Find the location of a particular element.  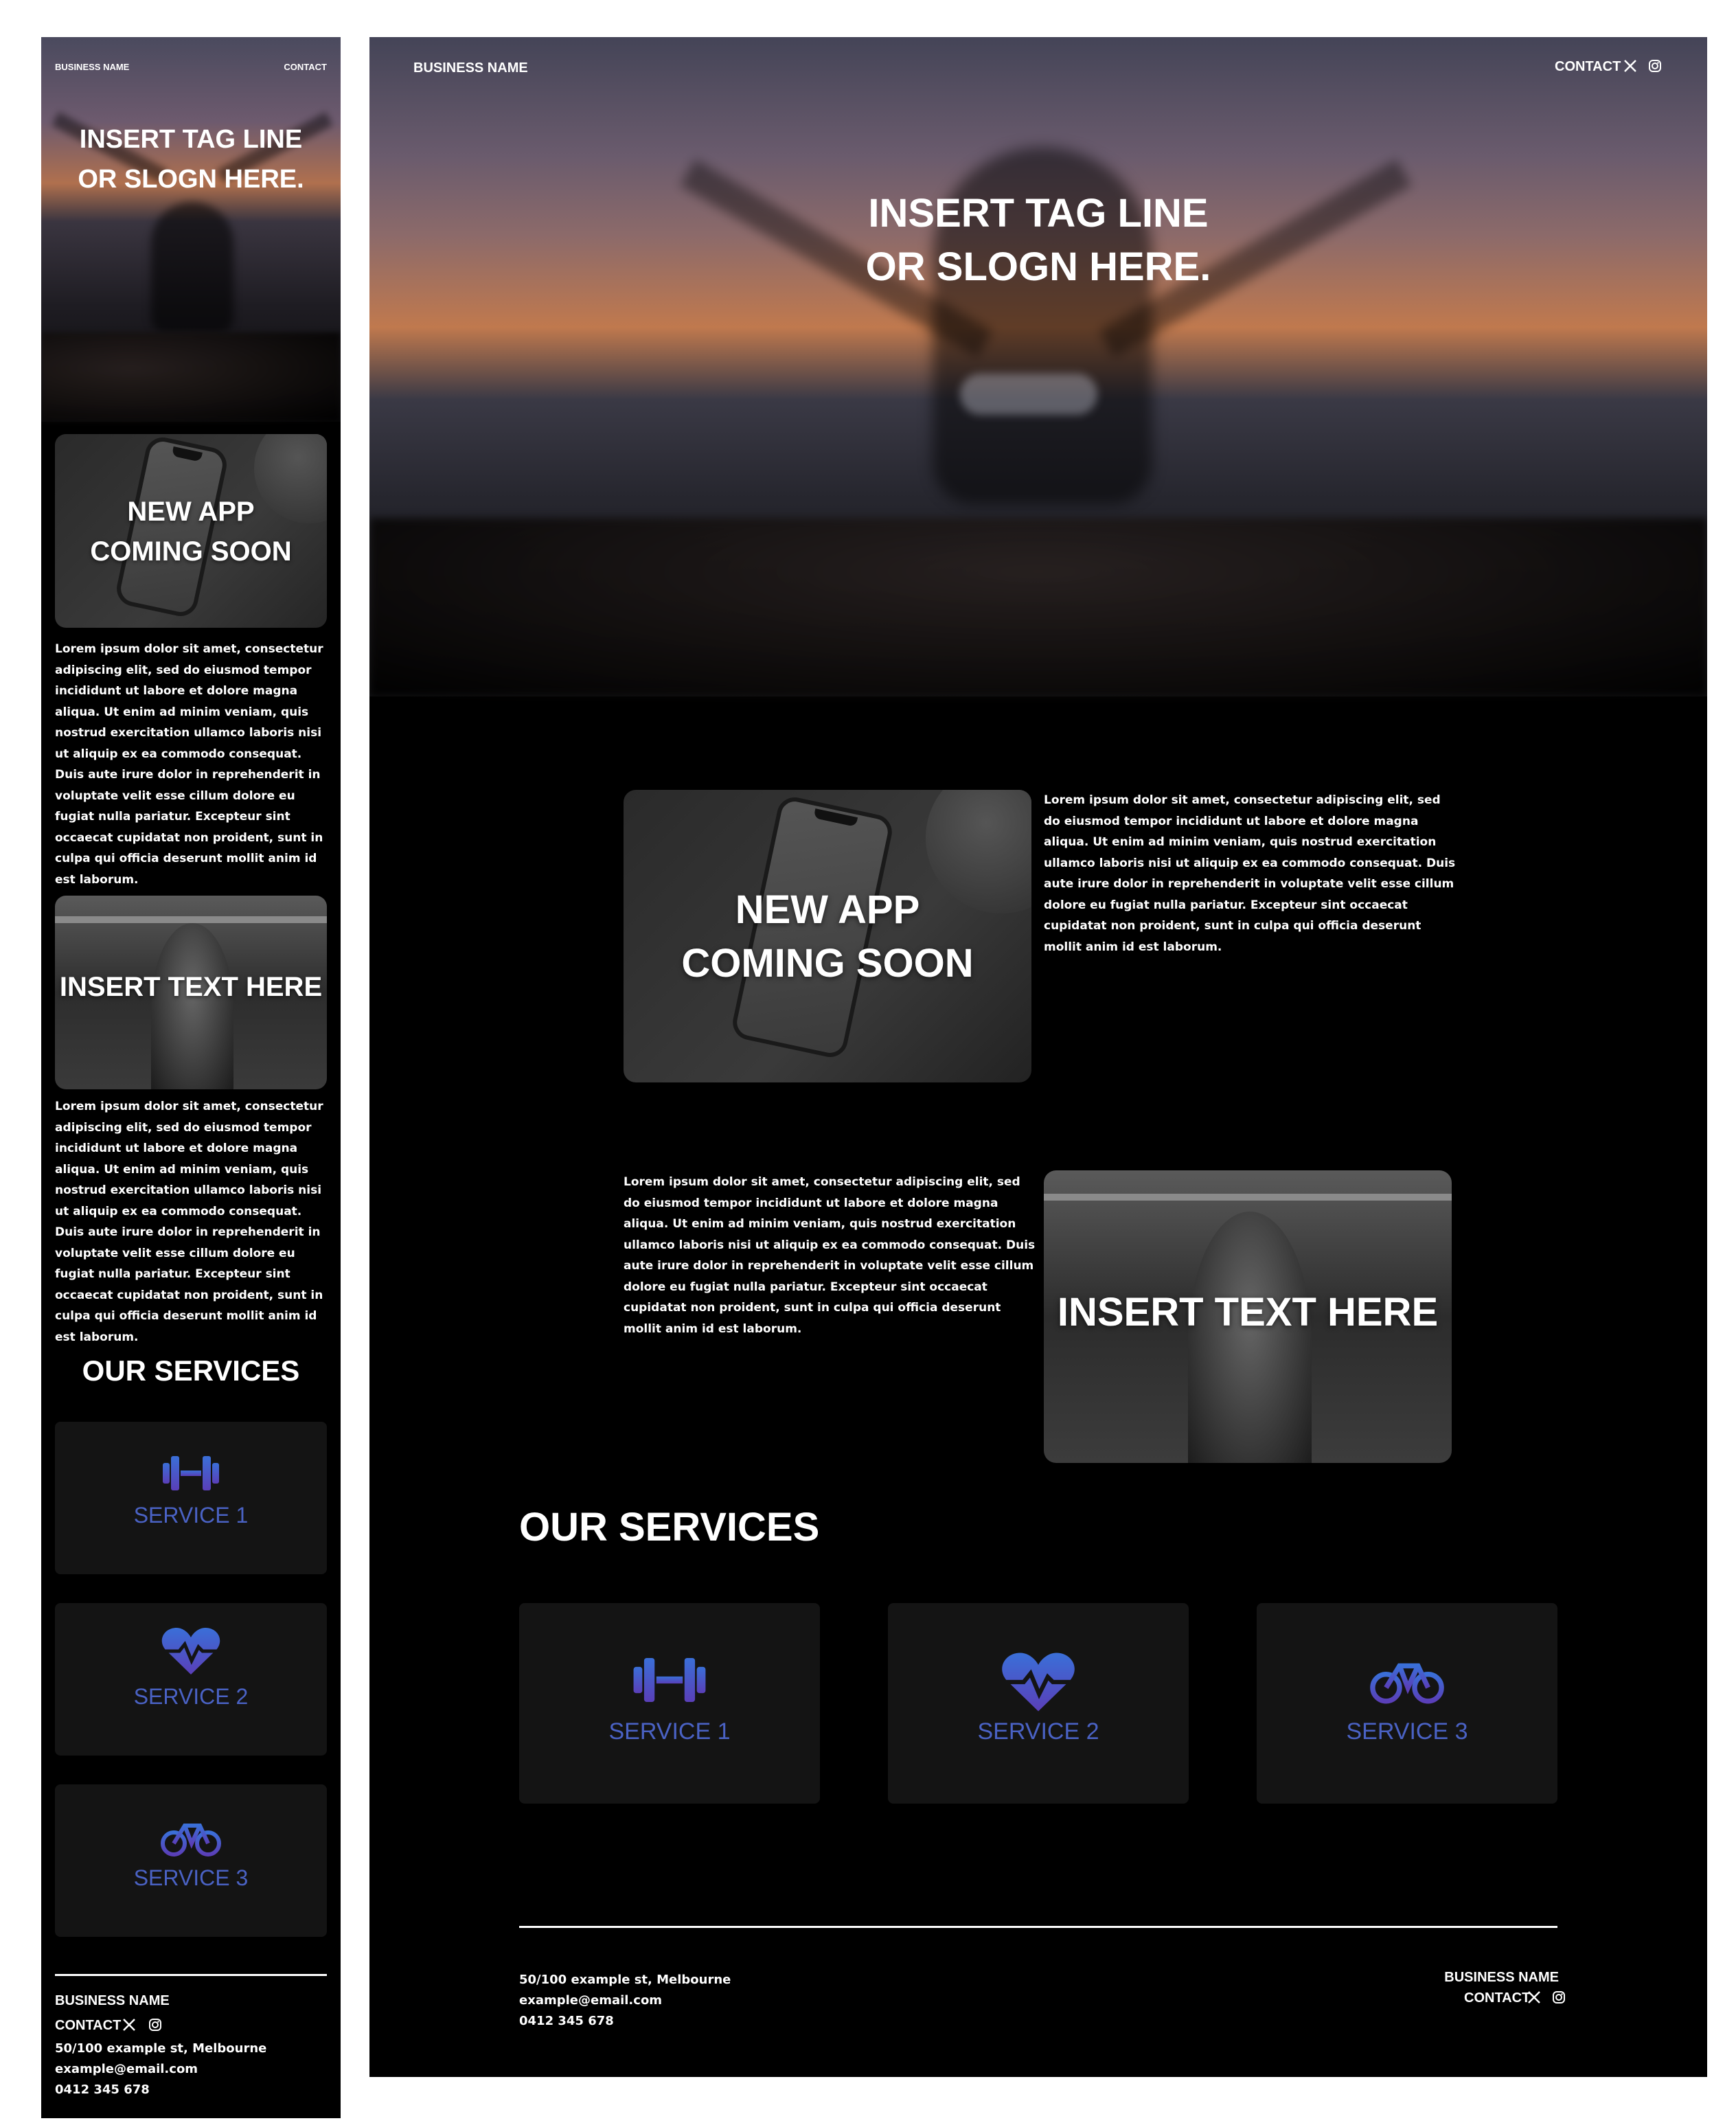

hero-image is located at coordinates (191, 230).